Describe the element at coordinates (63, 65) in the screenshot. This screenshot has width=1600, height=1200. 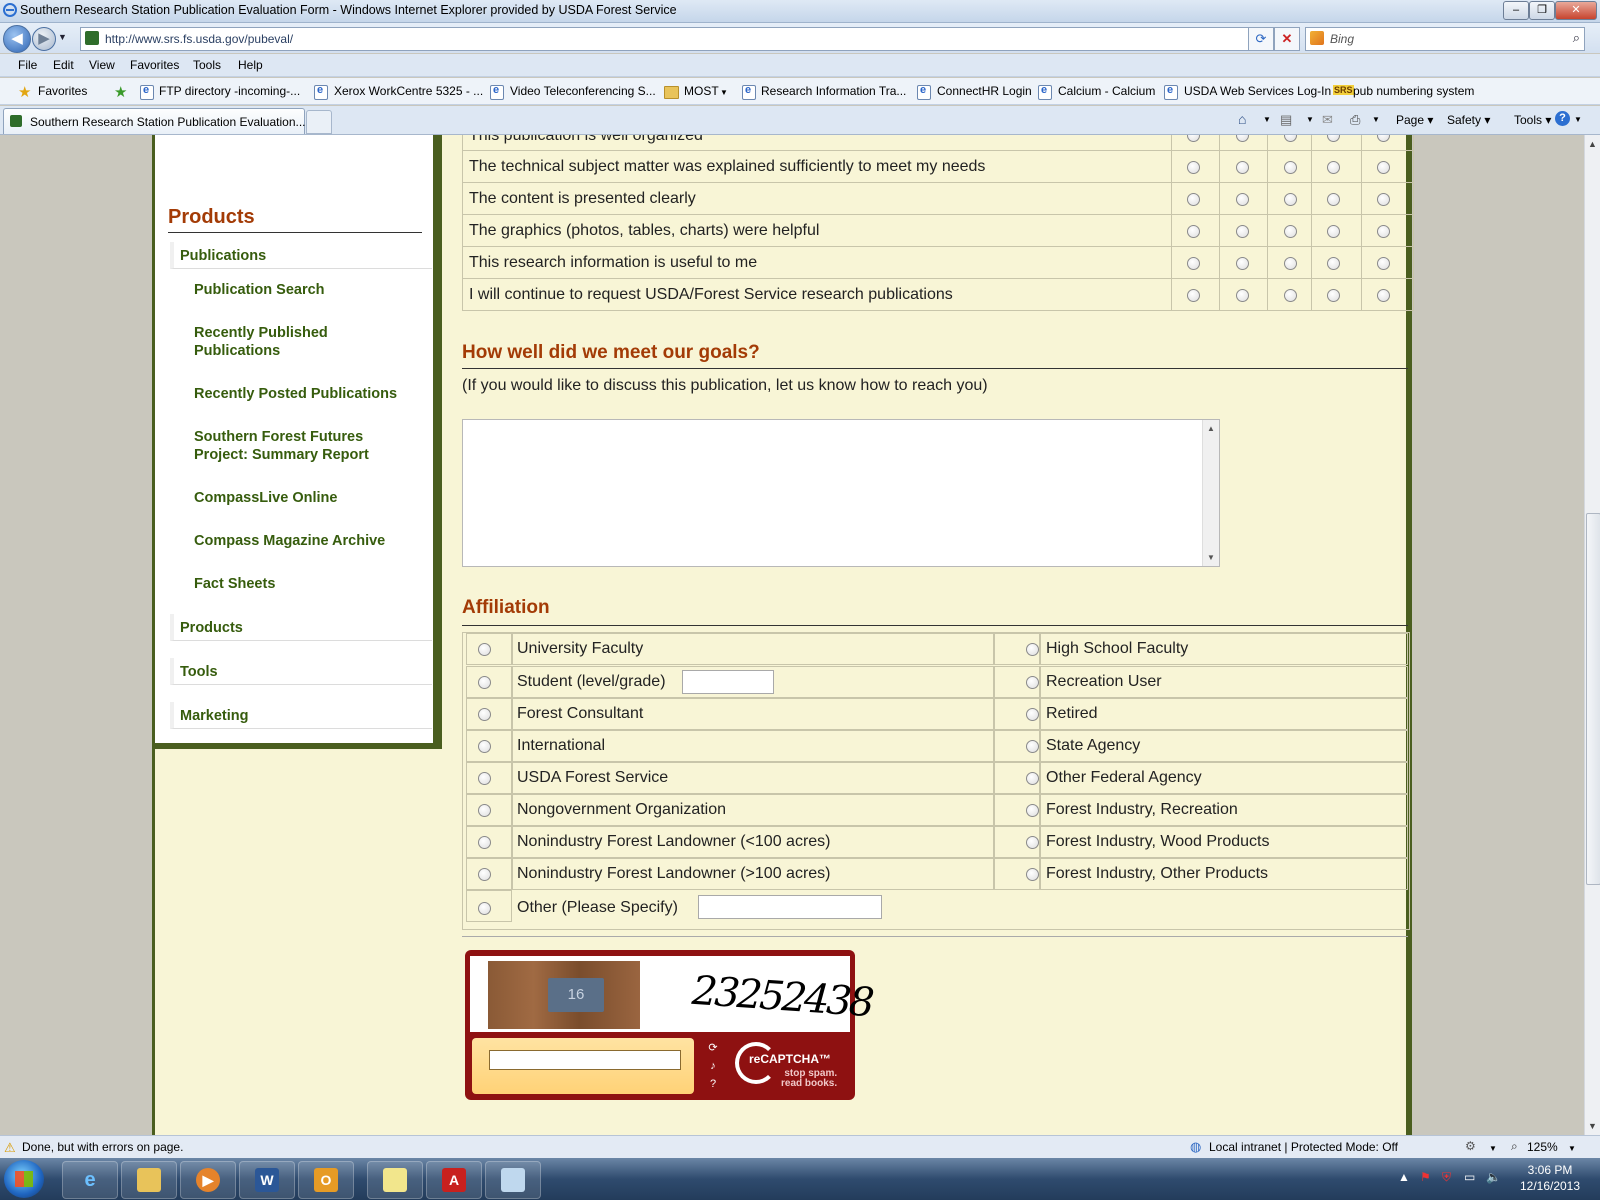
I see `menu-edit: Edit` at that location.